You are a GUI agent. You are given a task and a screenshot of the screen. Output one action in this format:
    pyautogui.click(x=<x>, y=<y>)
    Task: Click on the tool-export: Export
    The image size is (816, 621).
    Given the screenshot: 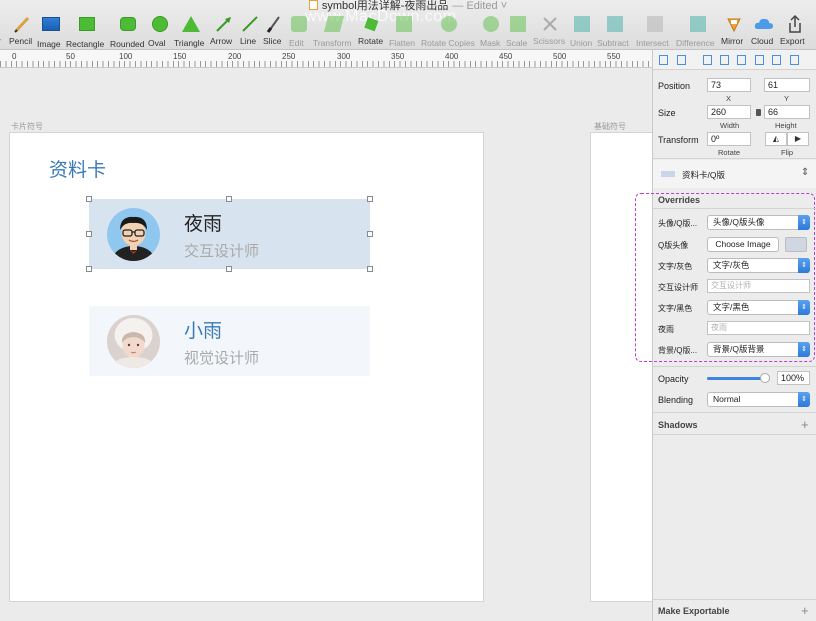 What is the action you would take?
    pyautogui.click(x=795, y=31)
    